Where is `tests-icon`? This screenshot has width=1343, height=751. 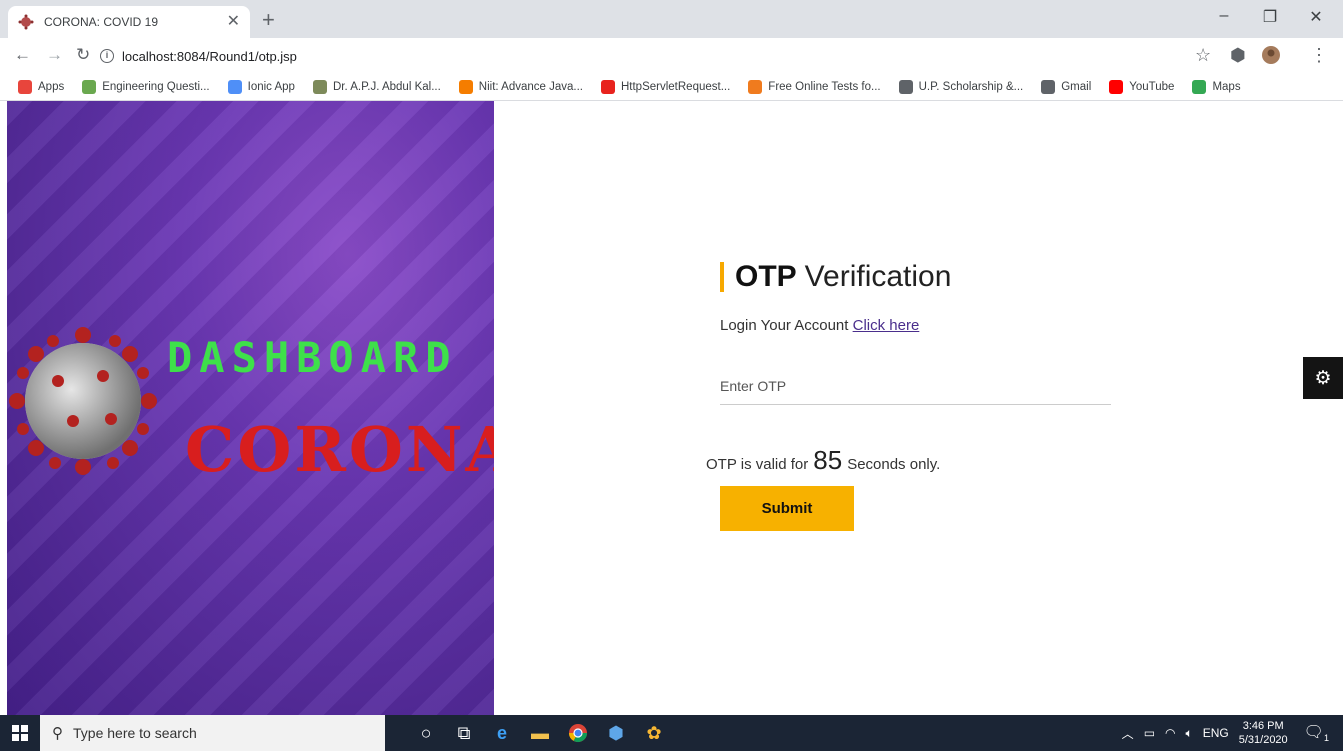
tests-icon is located at coordinates (755, 87).